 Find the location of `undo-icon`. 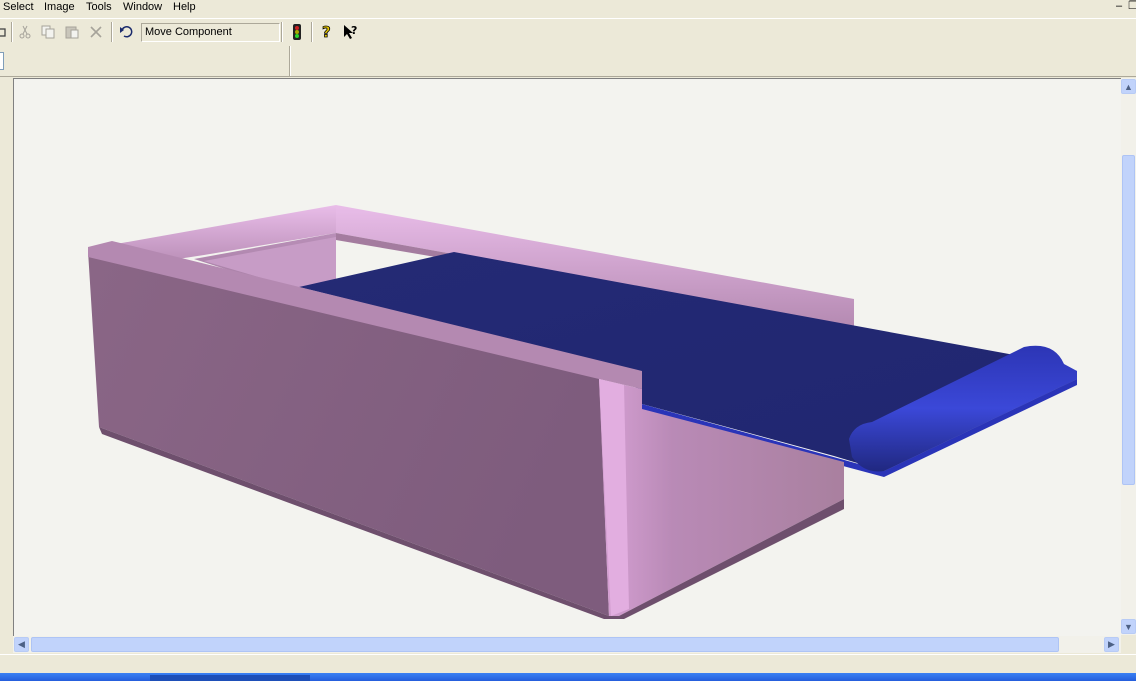

undo-icon is located at coordinates (126, 32).